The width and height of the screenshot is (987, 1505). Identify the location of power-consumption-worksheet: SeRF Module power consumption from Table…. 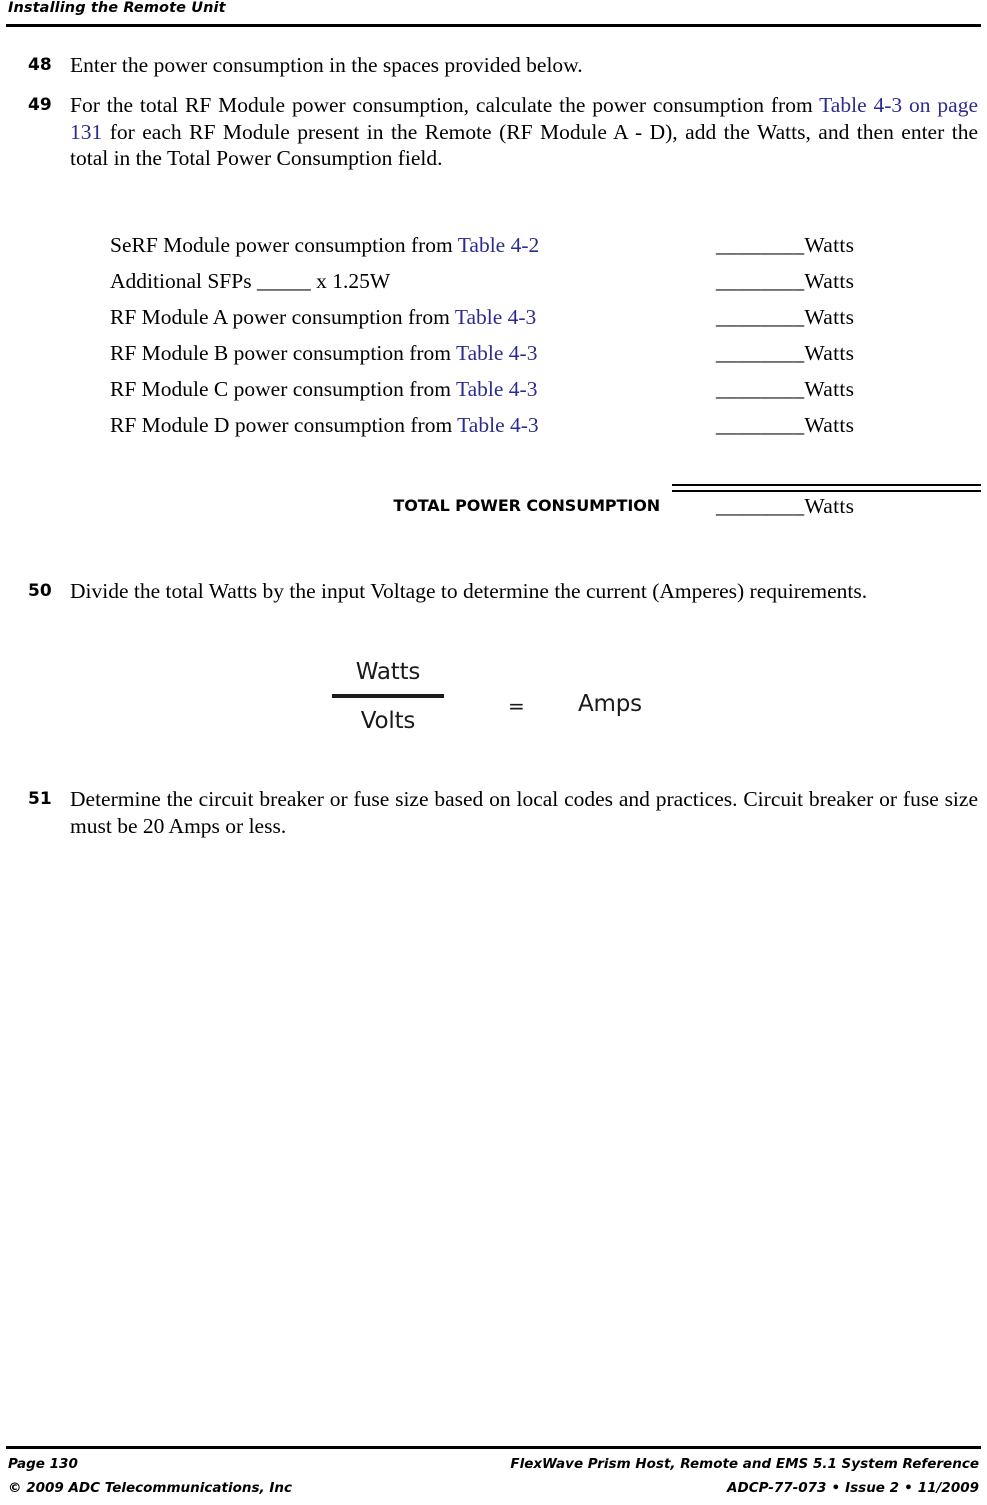
(493, 336).